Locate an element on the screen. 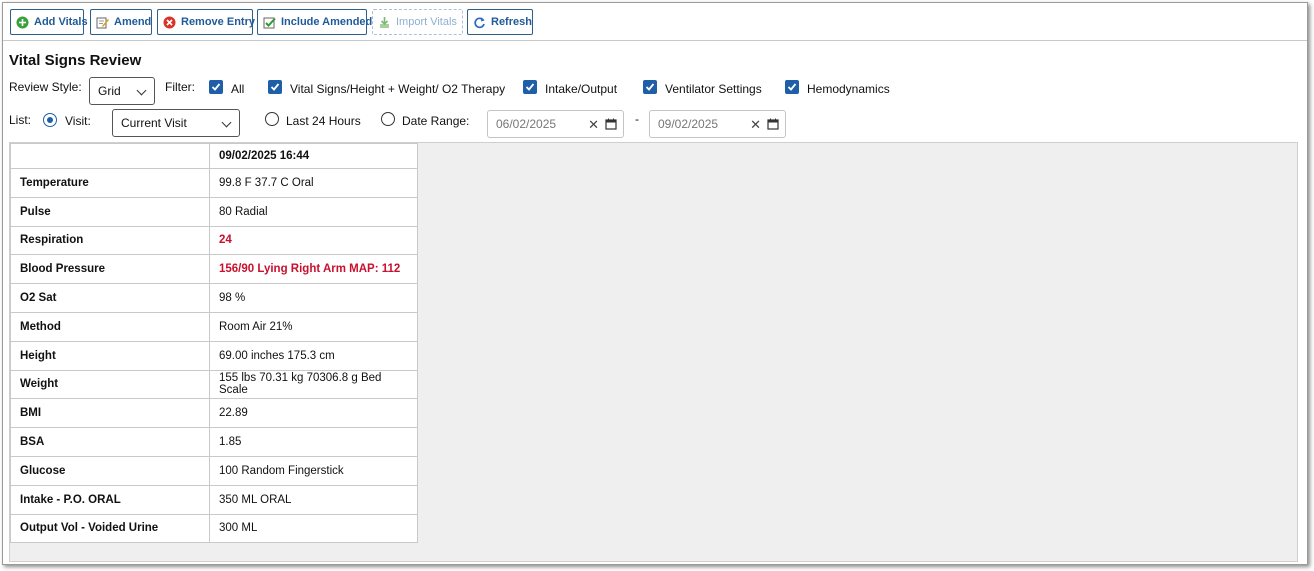  vital-value-cell: 98 % is located at coordinates (313, 298).